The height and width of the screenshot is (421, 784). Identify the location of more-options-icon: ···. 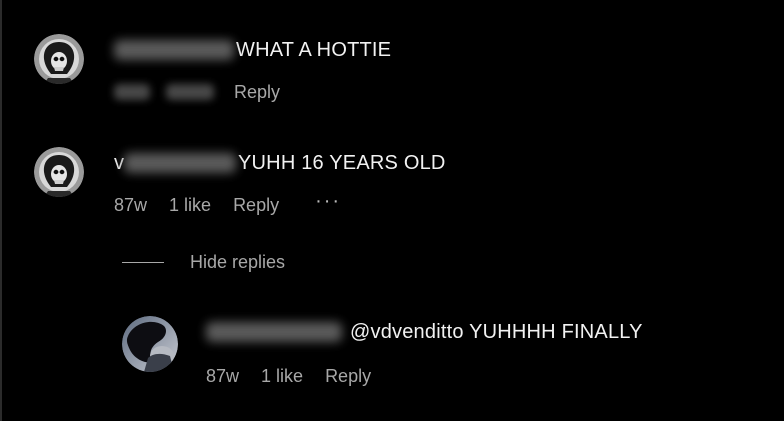
(328, 201).